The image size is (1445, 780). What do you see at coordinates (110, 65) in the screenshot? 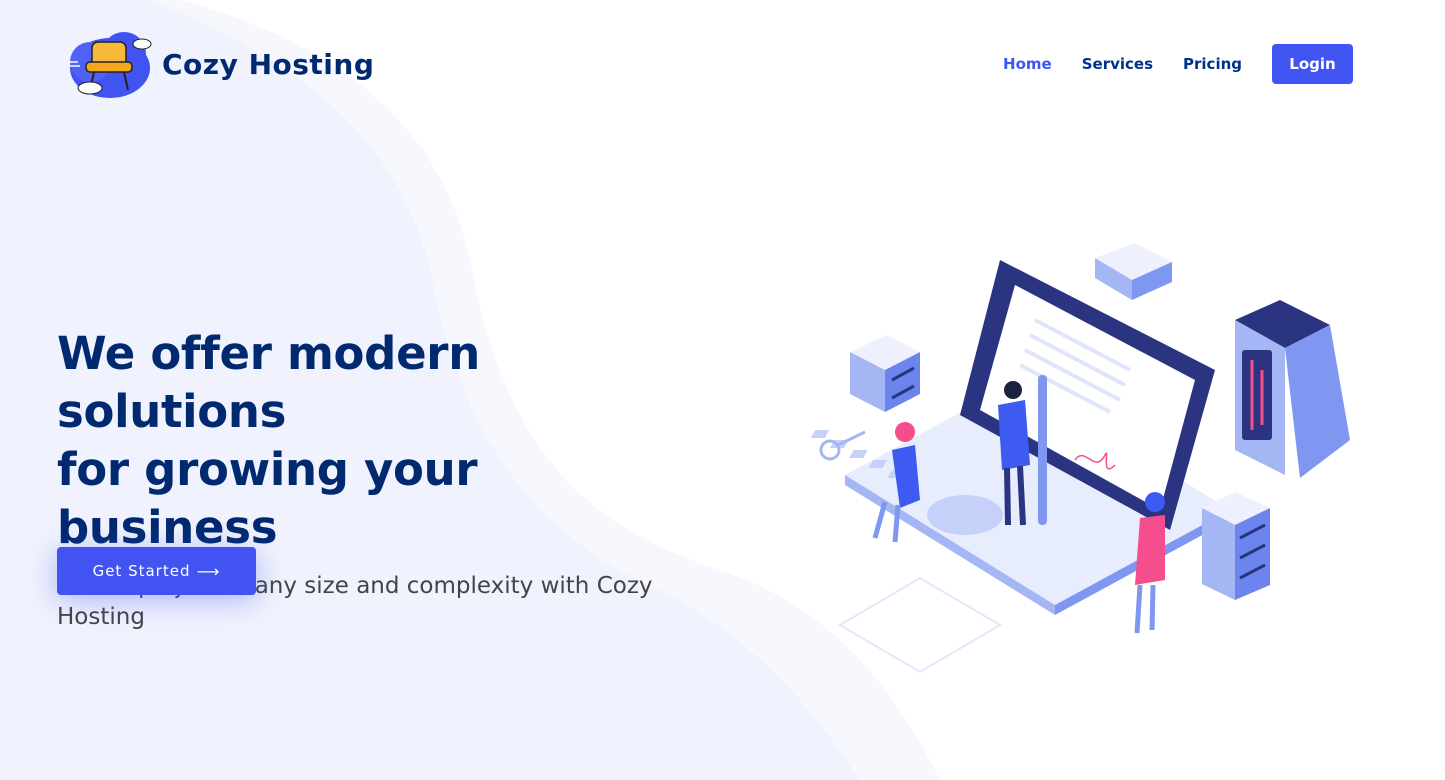
I see `cloud-armchair-logo-icon` at bounding box center [110, 65].